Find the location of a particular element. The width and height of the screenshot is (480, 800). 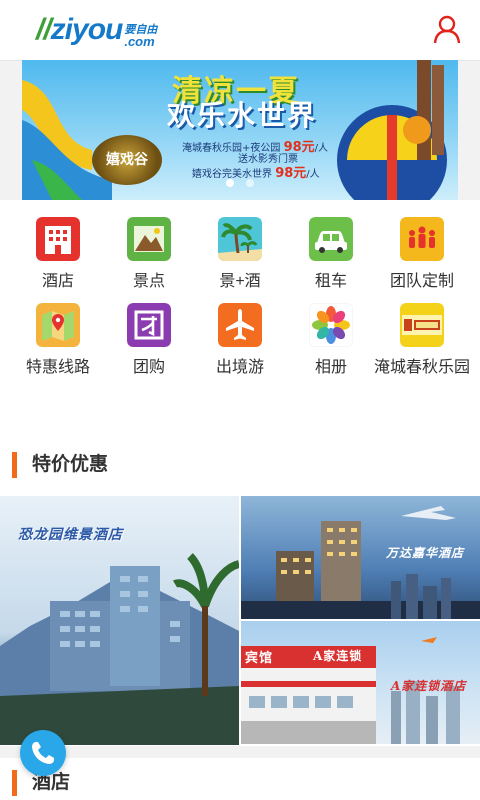

hotel-name: 万达嘉华酒店 is located at coordinates (425, 553).